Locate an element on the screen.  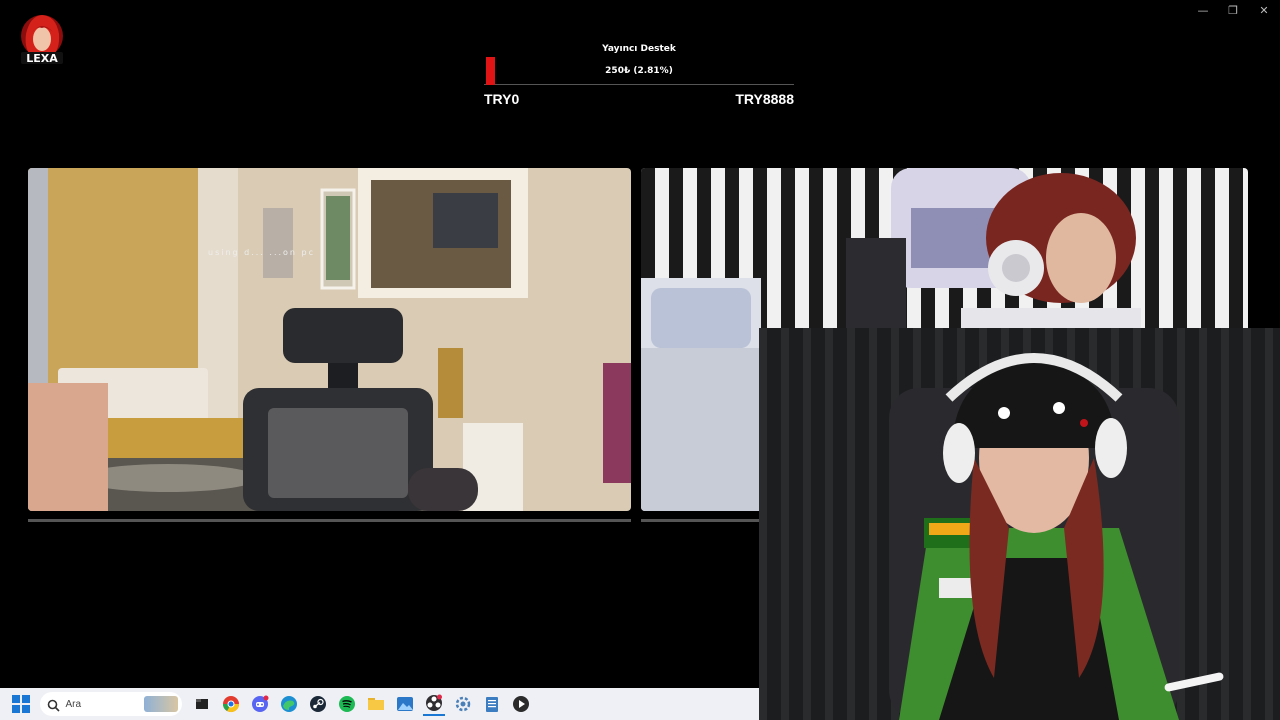
goal-title: Yayıncı Destek is located at coordinates (639, 49).